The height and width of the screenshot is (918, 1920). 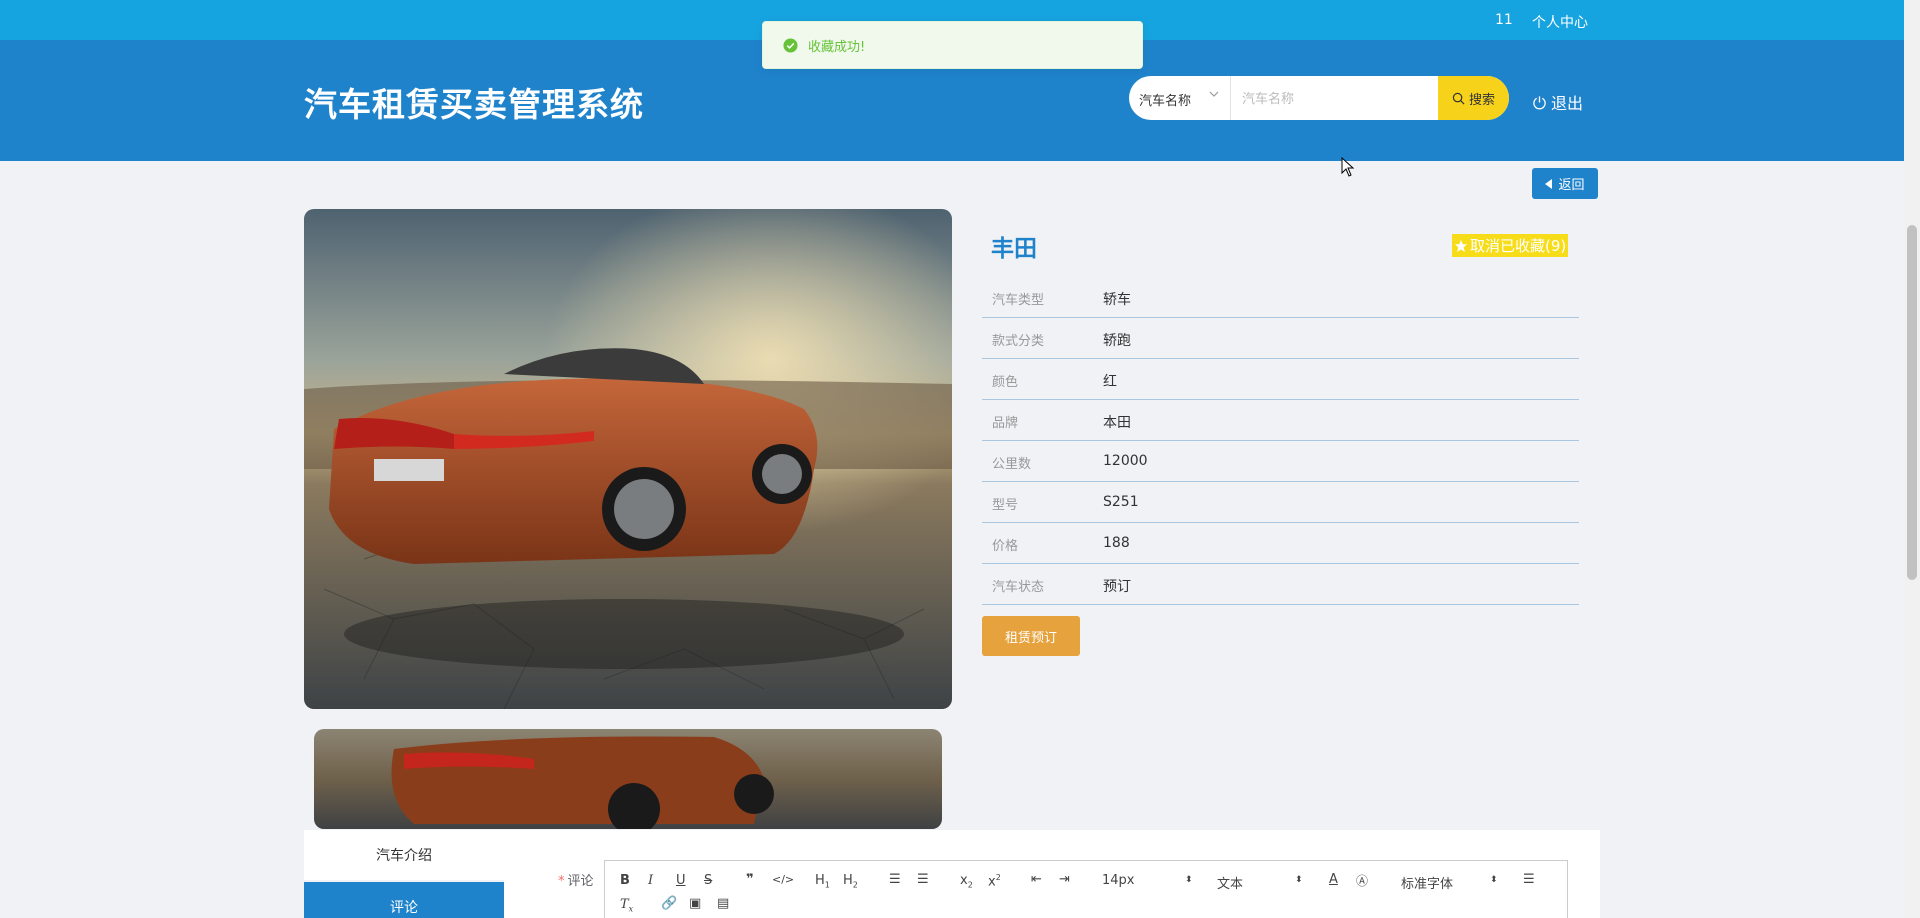 I want to click on attribute-value: 红, so click(x=1110, y=382).